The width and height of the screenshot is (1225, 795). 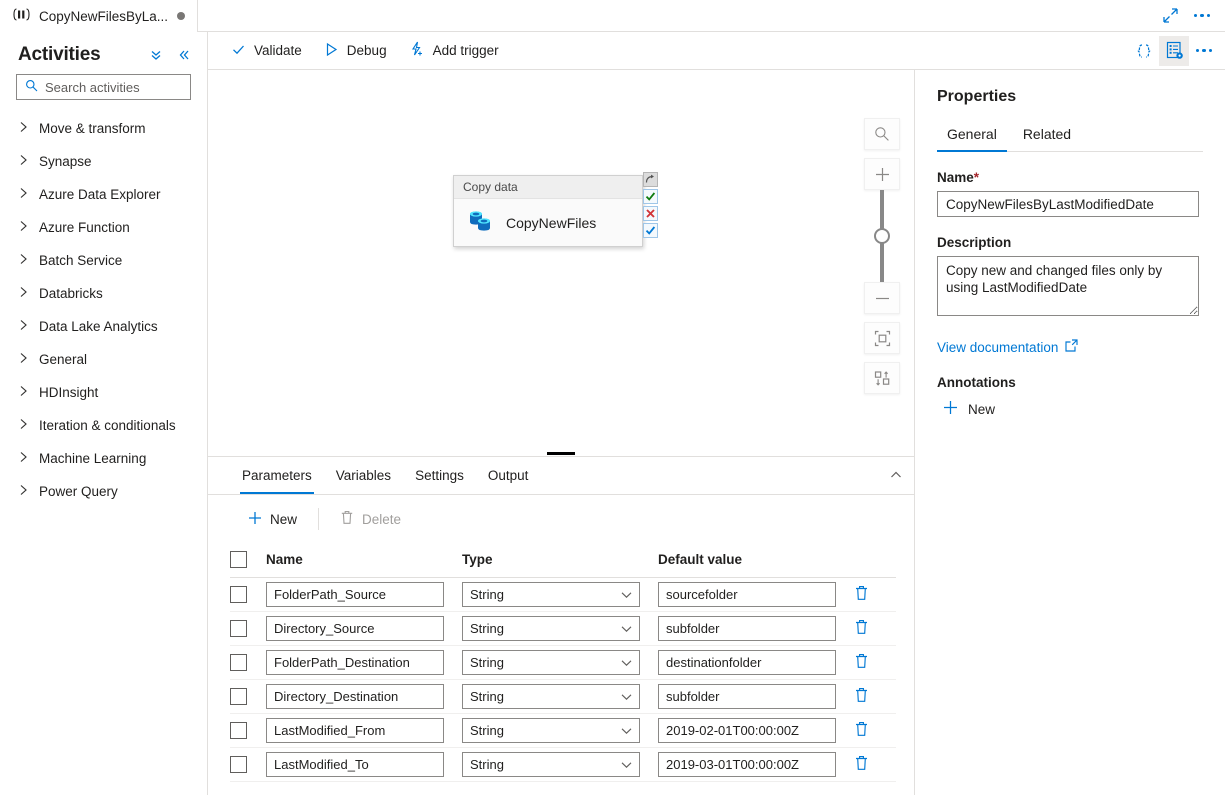 I want to click on auto-align-icon, so click(x=882, y=378).